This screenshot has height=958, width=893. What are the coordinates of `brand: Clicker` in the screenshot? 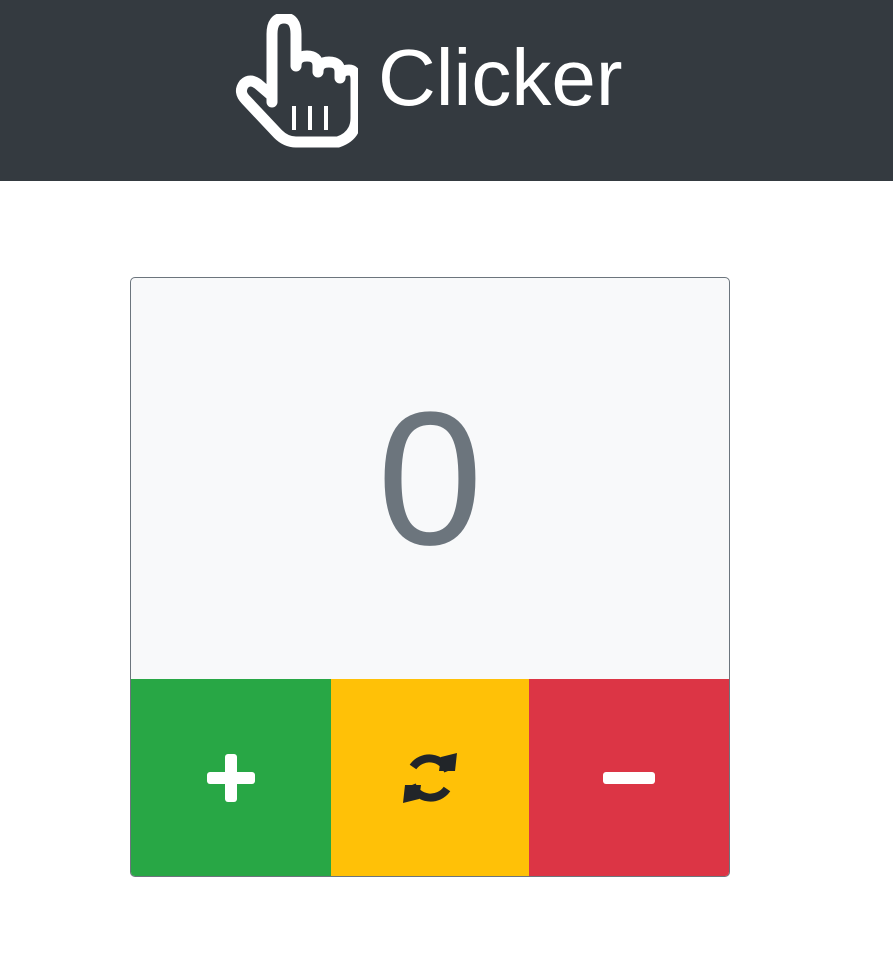 It's located at (427, 81).